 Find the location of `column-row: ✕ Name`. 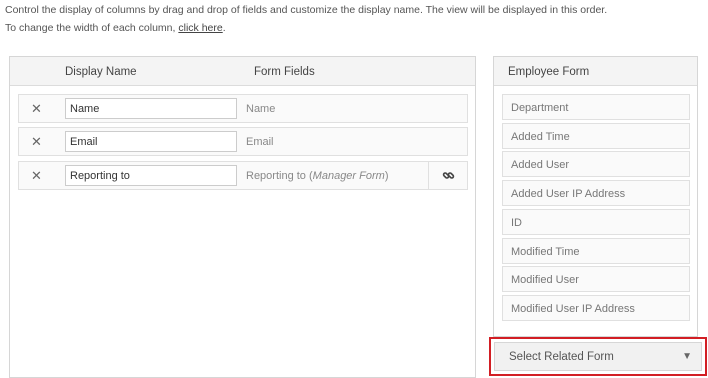

column-row: ✕ Name is located at coordinates (243, 108).